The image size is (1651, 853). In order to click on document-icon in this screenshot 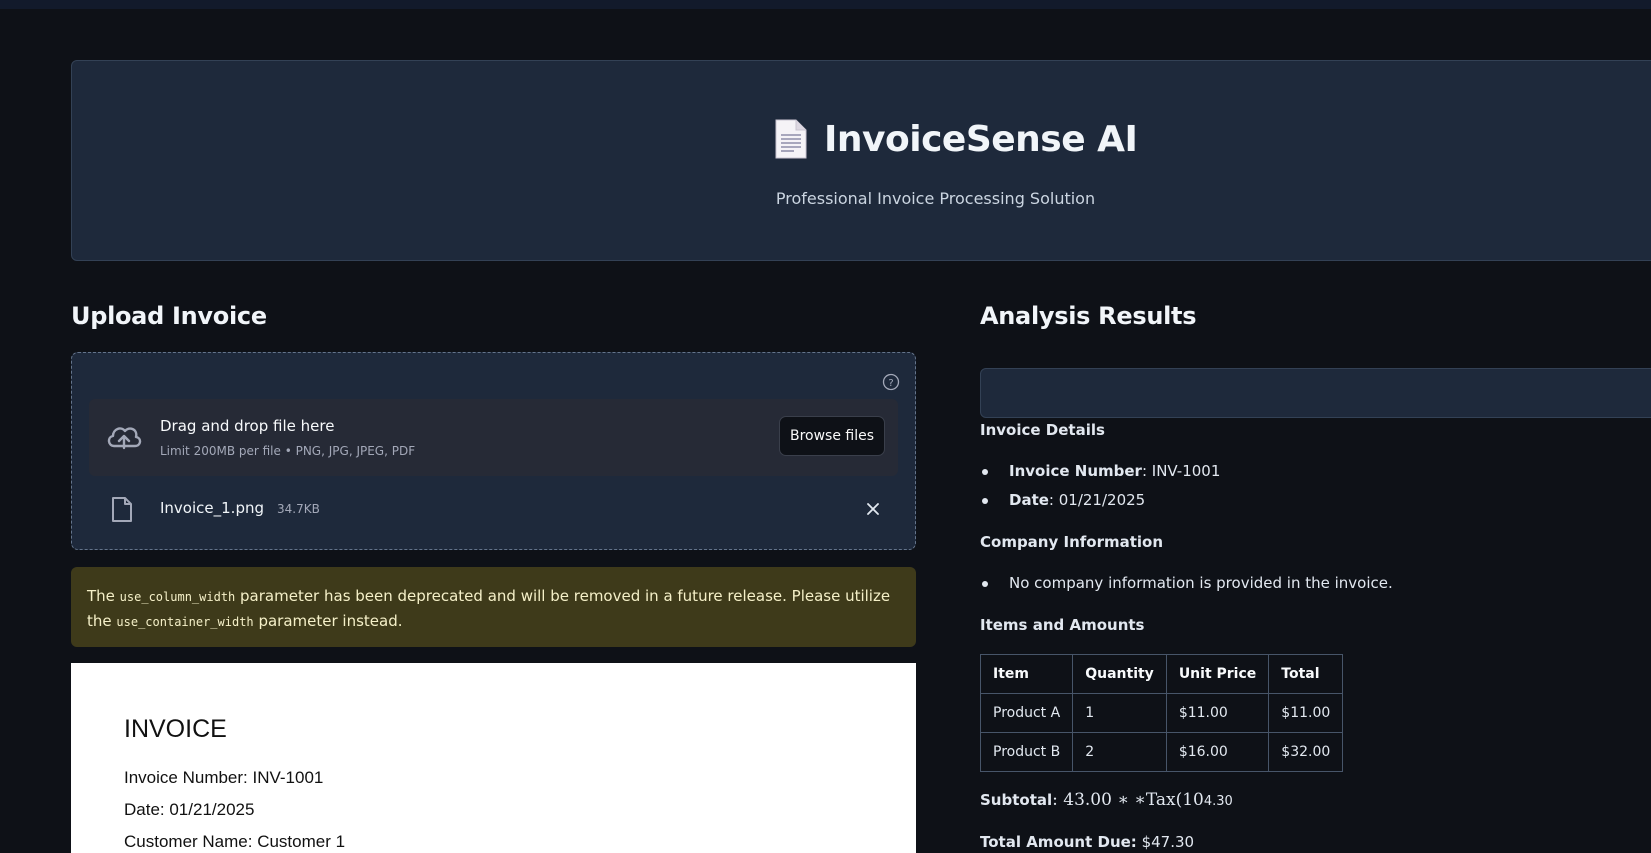, I will do `click(791, 139)`.